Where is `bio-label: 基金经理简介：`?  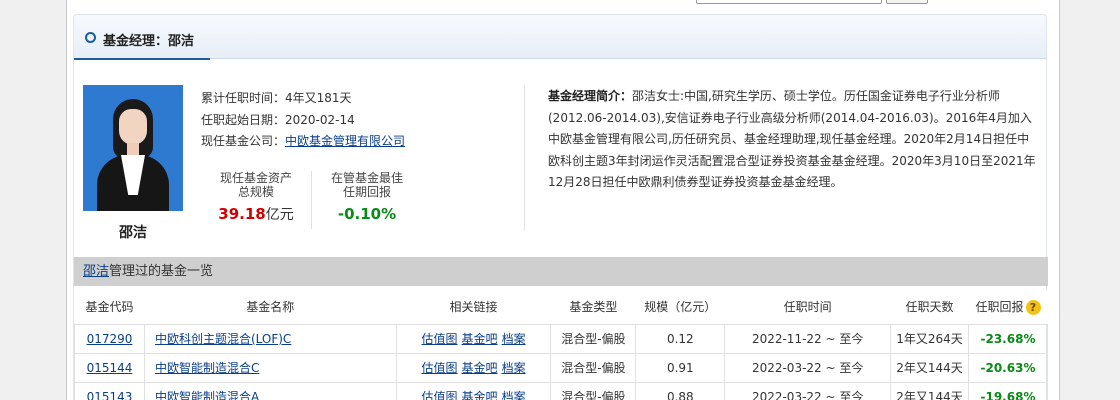
bio-label: 基金经理简介： is located at coordinates (590, 96).